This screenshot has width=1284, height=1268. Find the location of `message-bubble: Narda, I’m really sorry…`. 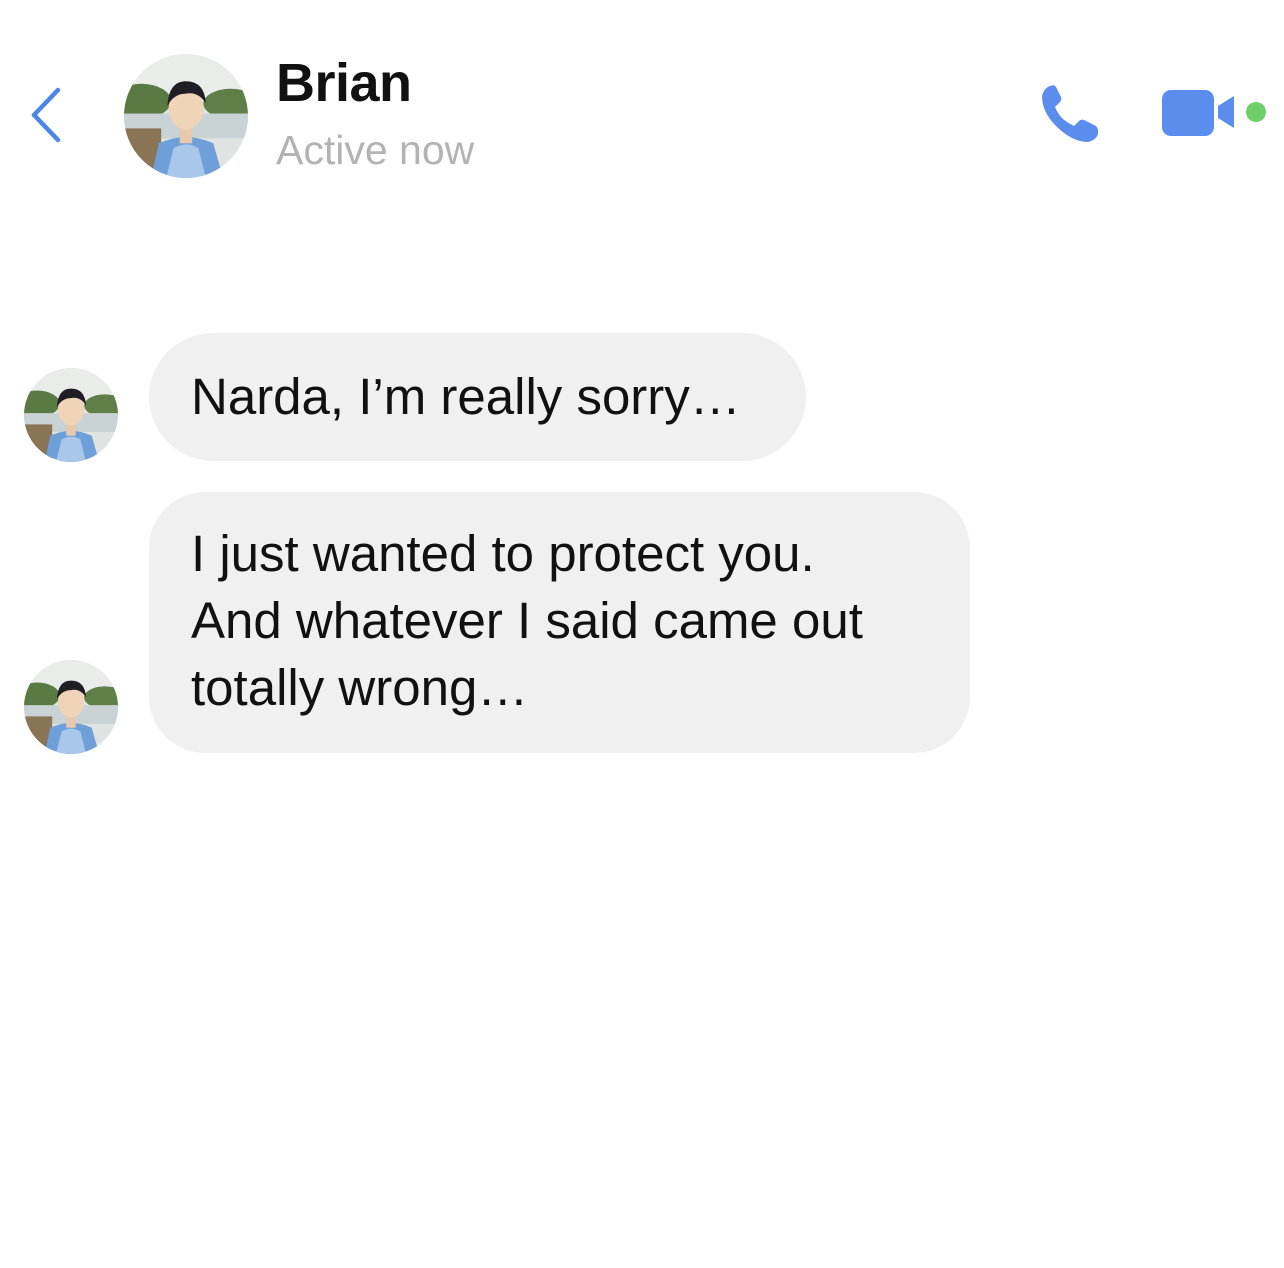

message-bubble: Narda, I’m really sorry… is located at coordinates (477, 397).